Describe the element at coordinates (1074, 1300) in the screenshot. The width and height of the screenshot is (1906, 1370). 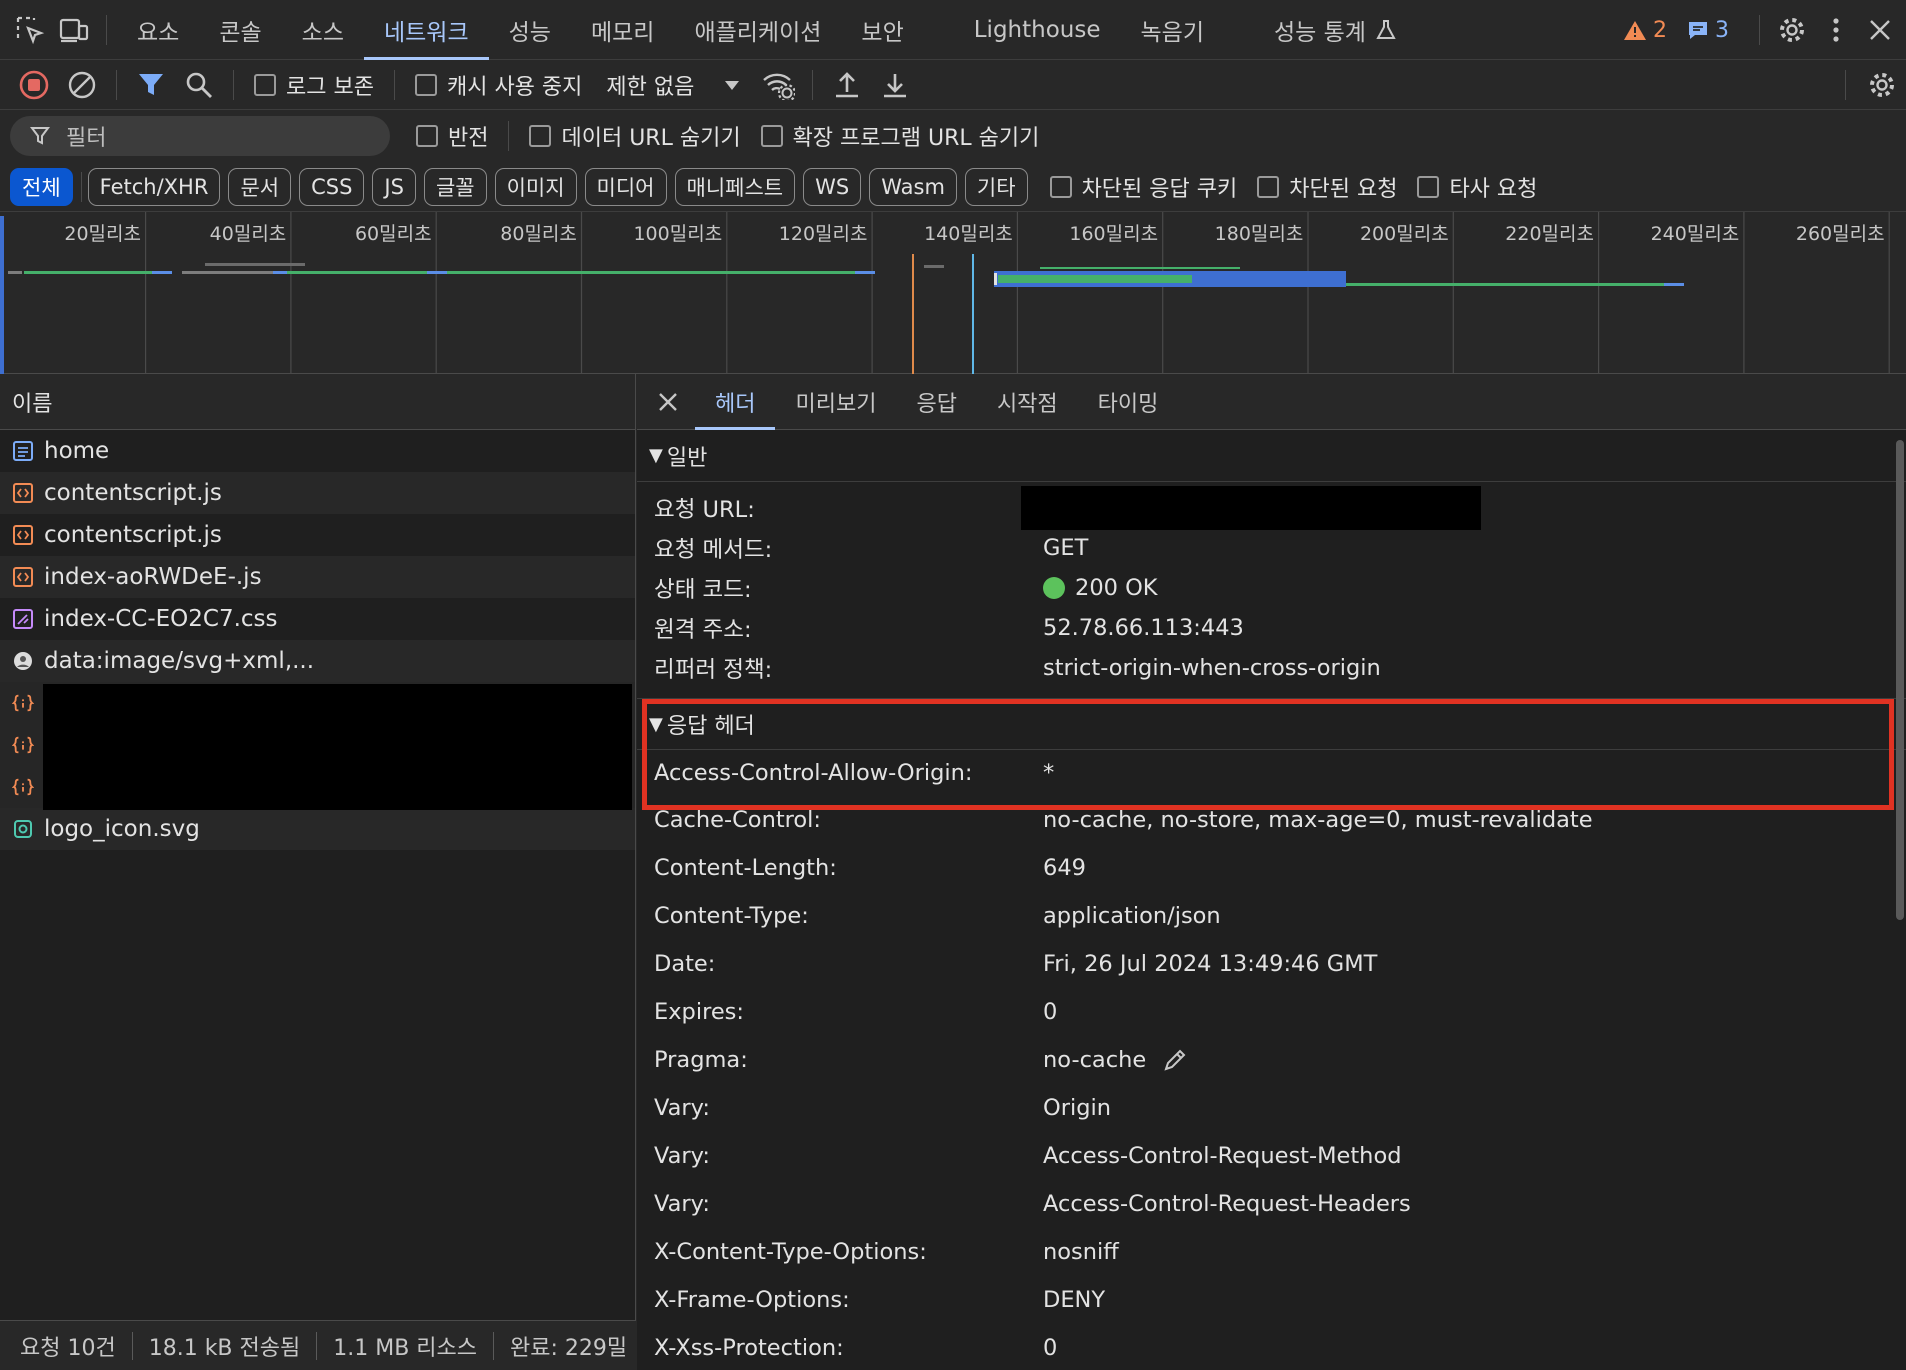
I see `response-header-value: DENY` at that location.